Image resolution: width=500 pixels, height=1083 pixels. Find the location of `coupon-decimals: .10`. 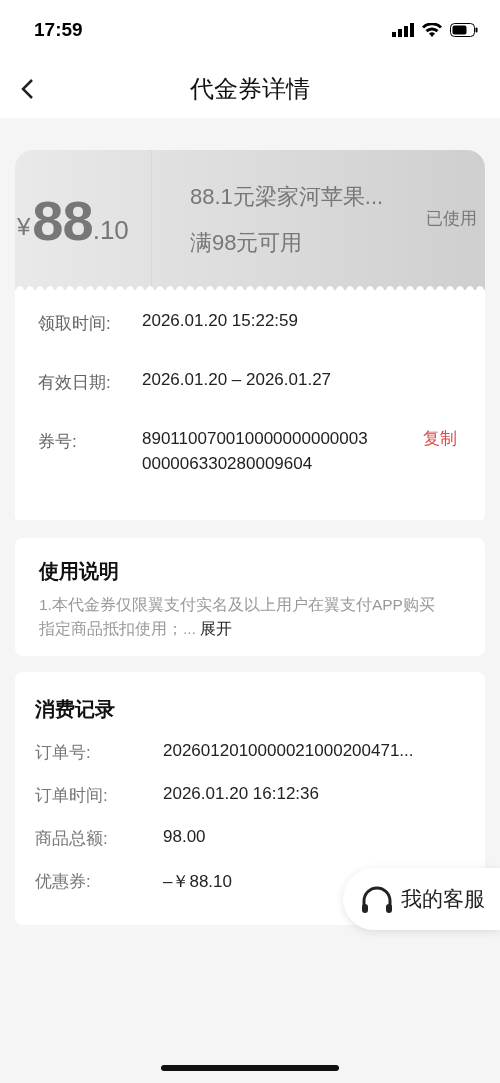

coupon-decimals: .10 is located at coordinates (110, 230).